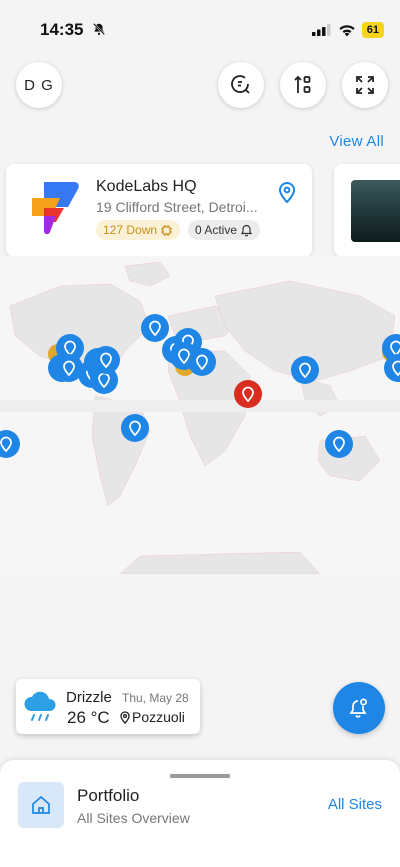 This screenshot has width=400, height=867. I want to click on fullscreen-button, so click(365, 85).